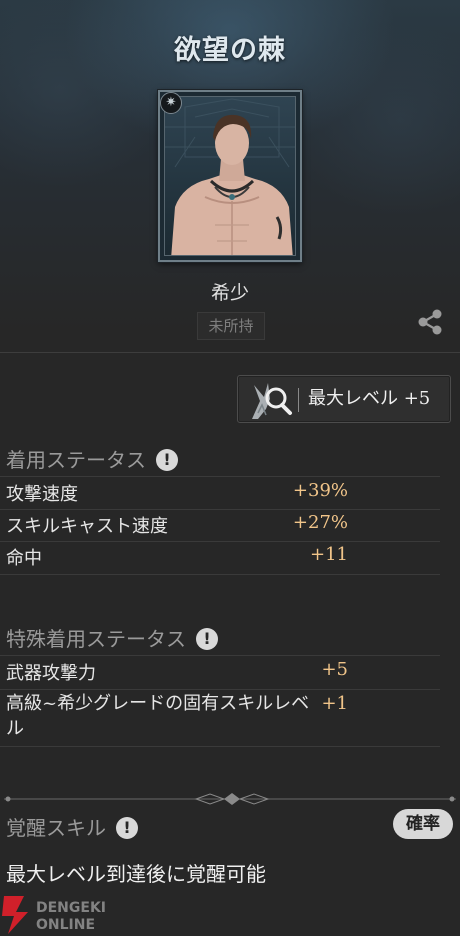 This screenshot has height=936, width=460. I want to click on awaken-skill-title: 覚醒スキル, so click(56, 828).